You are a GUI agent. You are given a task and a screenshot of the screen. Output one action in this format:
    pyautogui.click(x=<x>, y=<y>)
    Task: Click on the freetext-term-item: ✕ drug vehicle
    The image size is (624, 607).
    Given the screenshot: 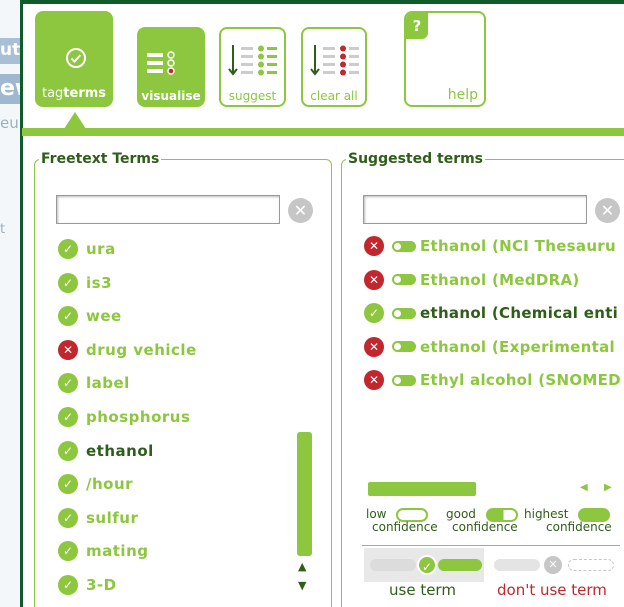 What is the action you would take?
    pyautogui.click(x=127, y=350)
    